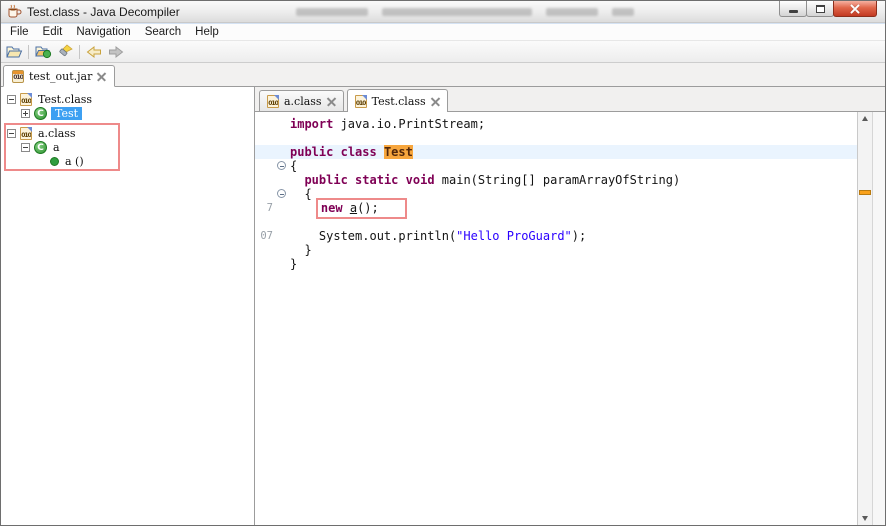  What do you see at coordinates (40, 113) in the screenshot?
I see `class-icon` at bounding box center [40, 113].